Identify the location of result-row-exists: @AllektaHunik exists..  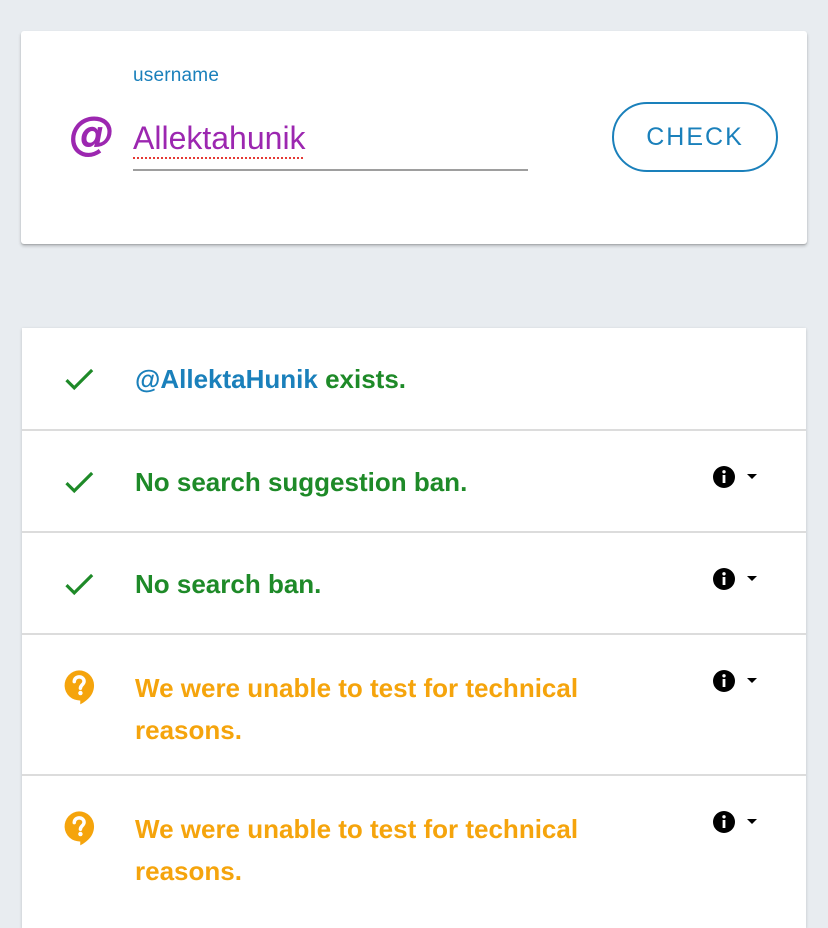
(414, 379).